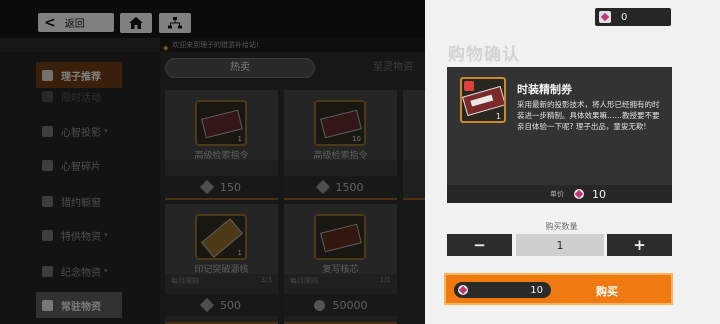  Describe the element at coordinates (624, 17) in the screenshot. I see `currency-value: 0` at that location.